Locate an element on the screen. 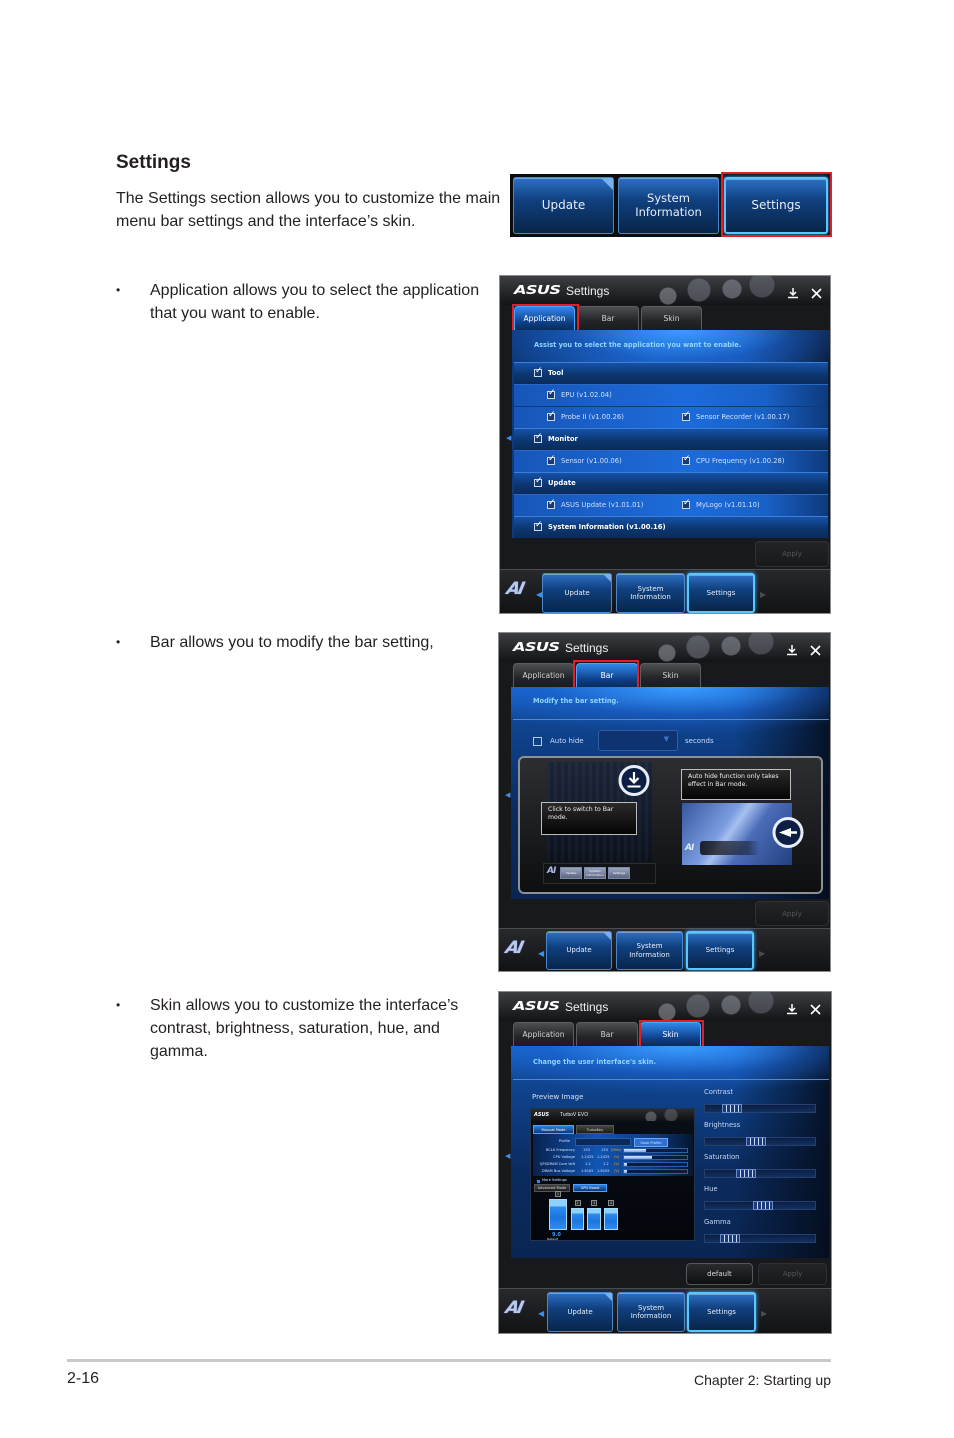 The width and height of the screenshot is (954, 1438). system-information-button: System Information is located at coordinates (668, 205).